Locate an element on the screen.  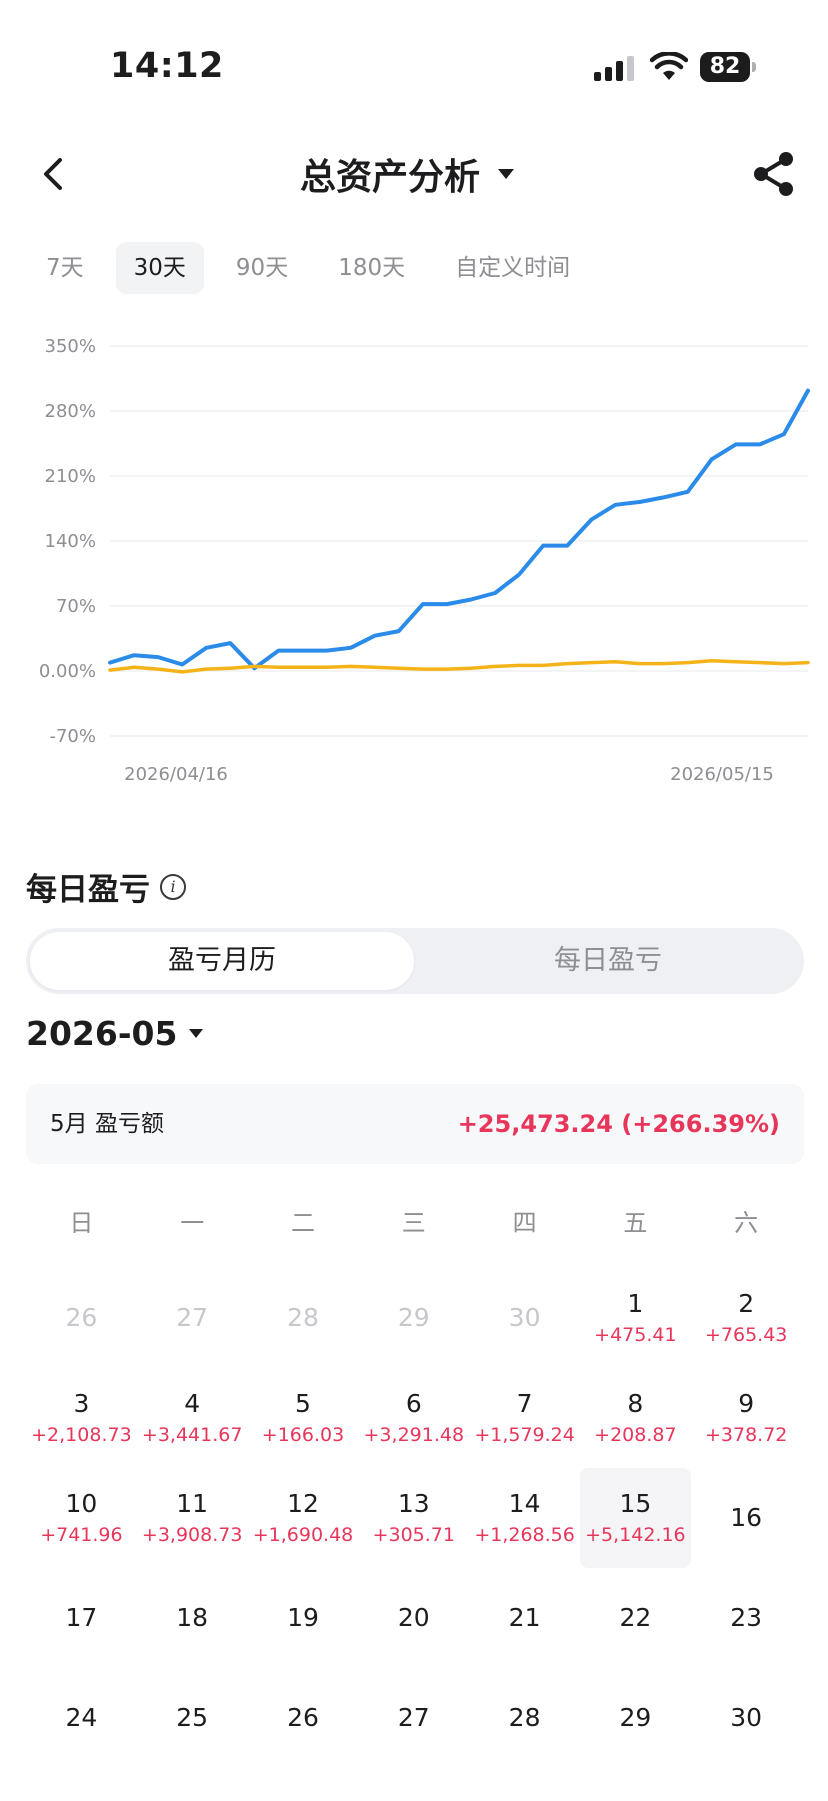
calendar-day-cell: 8 +208.87 is located at coordinates (635, 1418).